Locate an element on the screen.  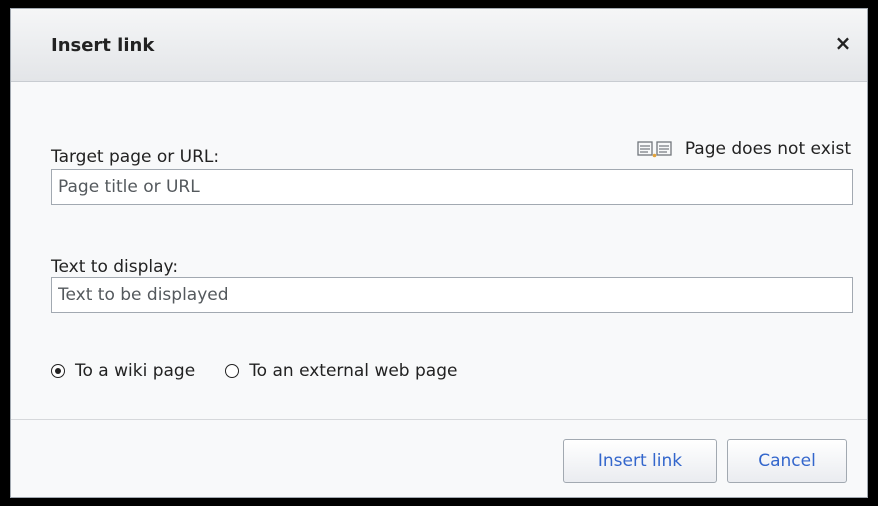
link-type-group: To a wiki page To an external web page is located at coordinates (269, 371).